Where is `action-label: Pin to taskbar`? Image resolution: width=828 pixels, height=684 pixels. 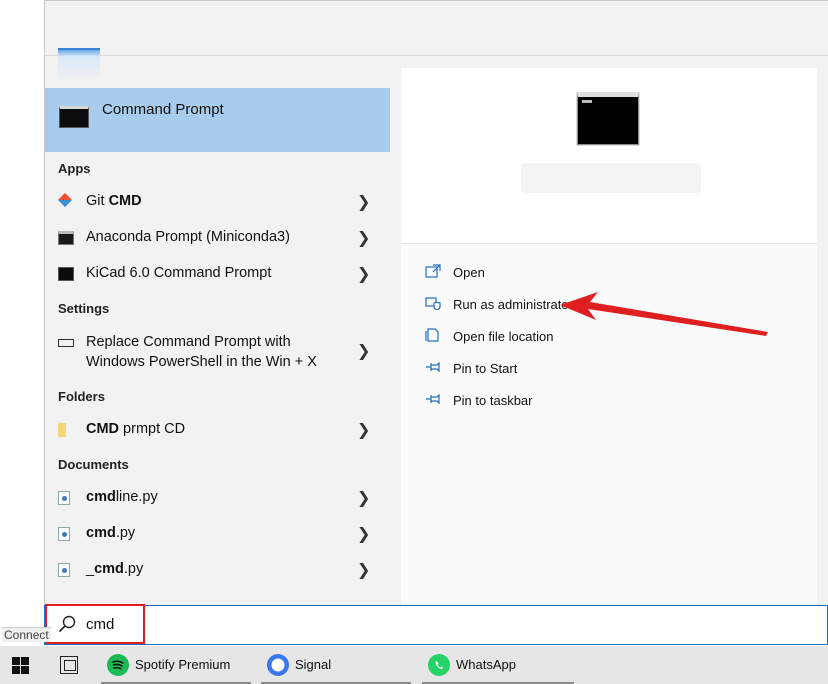
action-label: Pin to taskbar is located at coordinates (493, 400).